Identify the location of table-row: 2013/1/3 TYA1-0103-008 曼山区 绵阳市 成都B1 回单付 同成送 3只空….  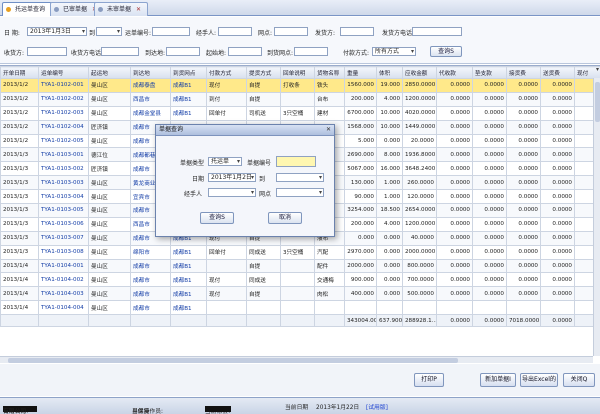
(300, 252).